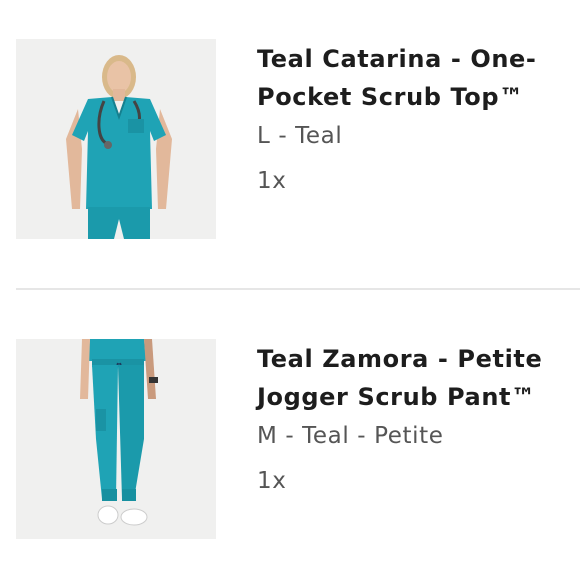  Describe the element at coordinates (408, 378) in the screenshot. I see `product-title: Teal Zamora - Petite Jogger Scrub Pant™` at that location.